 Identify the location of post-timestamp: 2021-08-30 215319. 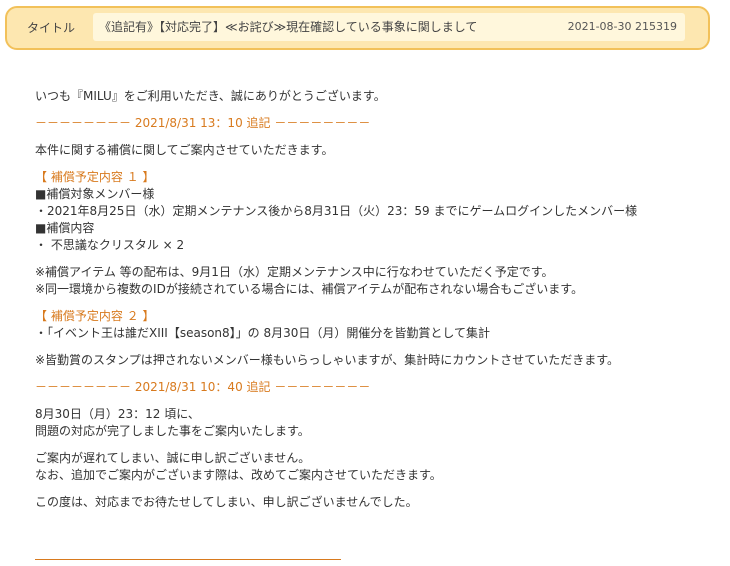
(622, 26).